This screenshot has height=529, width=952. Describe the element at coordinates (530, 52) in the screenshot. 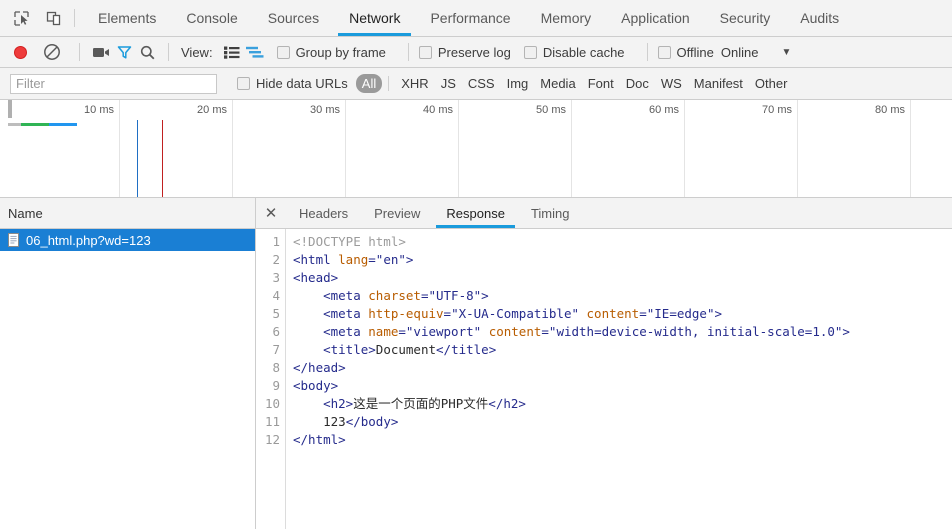

I see `disable-cache-checkbox` at that location.